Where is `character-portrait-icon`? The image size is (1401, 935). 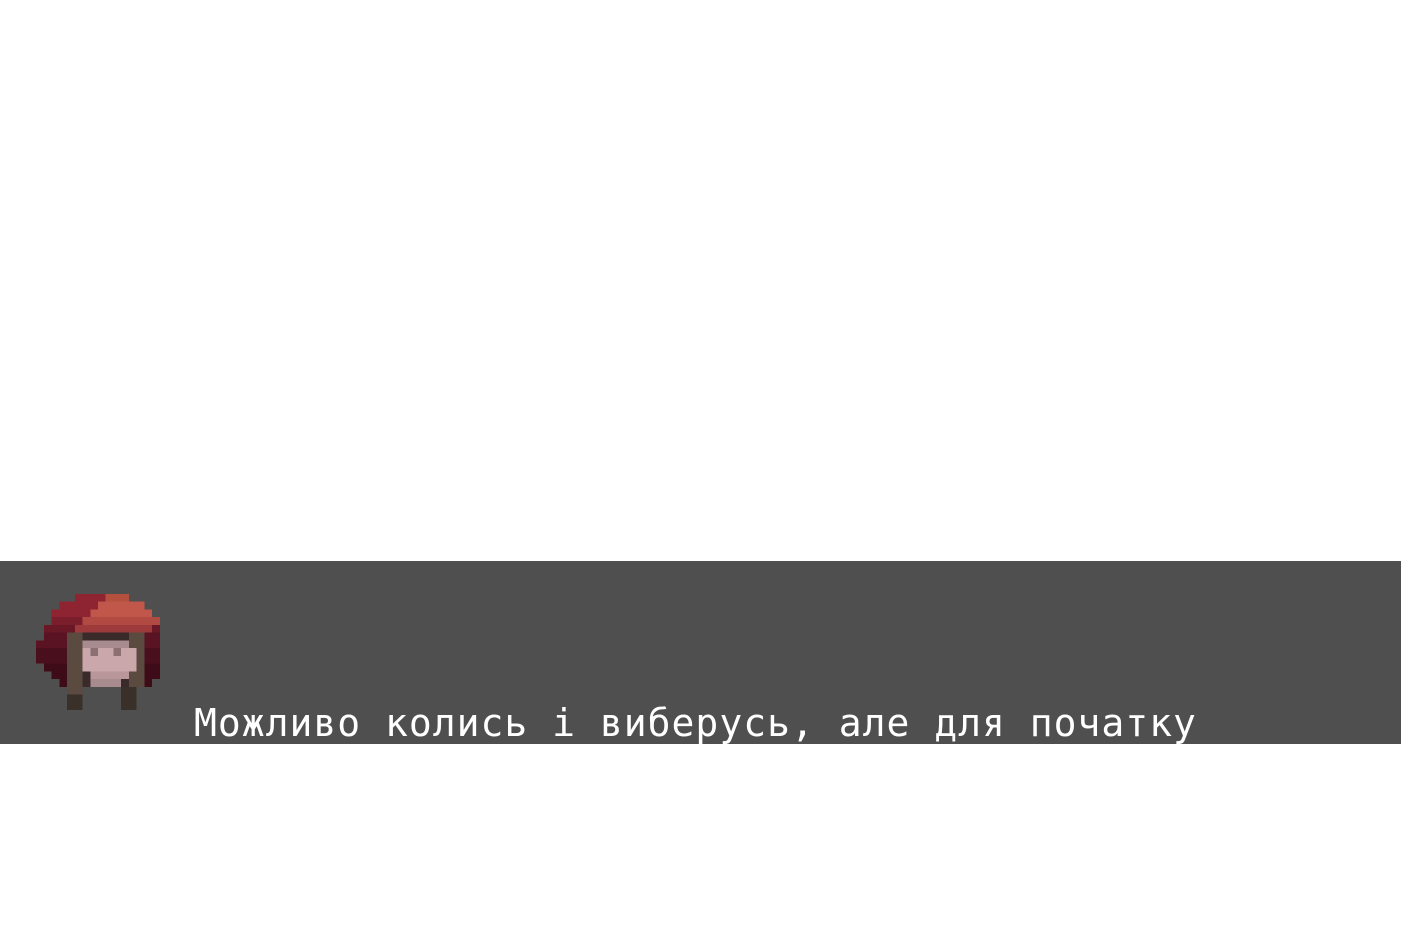 character-portrait-icon is located at coordinates (98, 652).